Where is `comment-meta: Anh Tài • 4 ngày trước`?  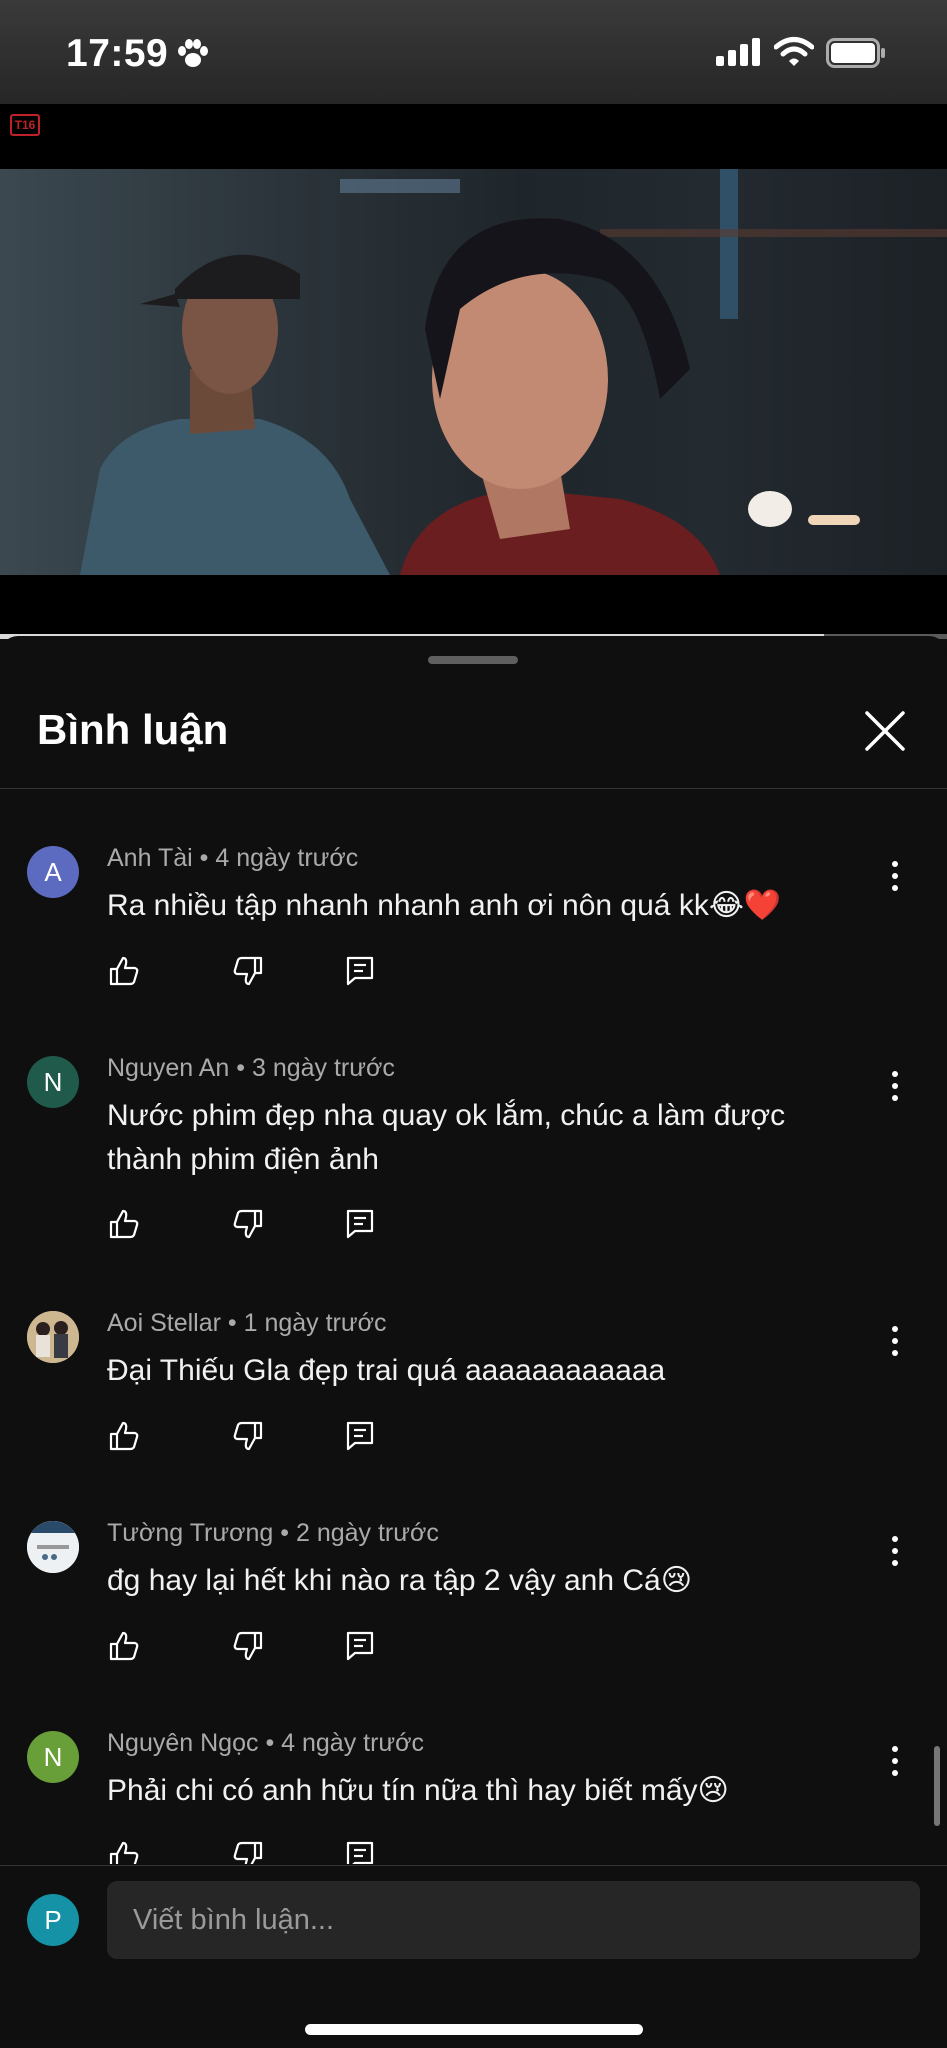
comment-meta: Anh Tài • 4 ngày trước is located at coordinates (232, 858).